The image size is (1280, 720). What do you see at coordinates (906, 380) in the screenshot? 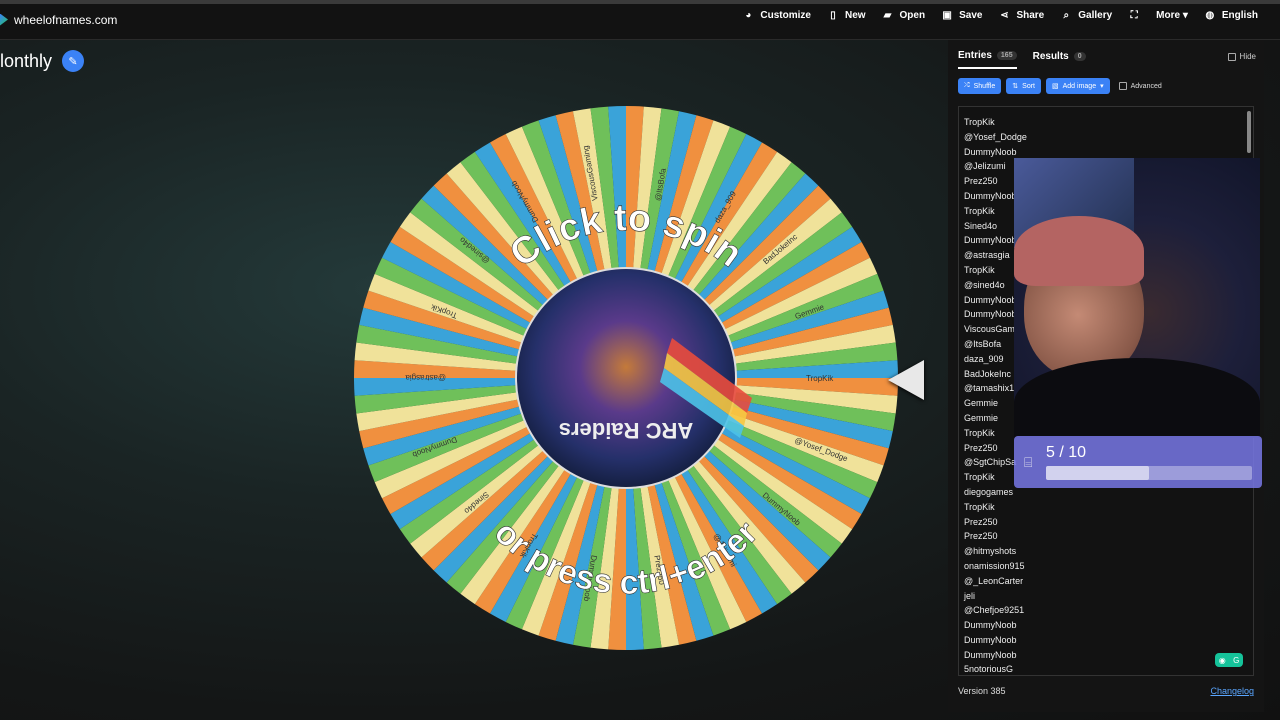
I see `wheel-pointer` at bounding box center [906, 380].